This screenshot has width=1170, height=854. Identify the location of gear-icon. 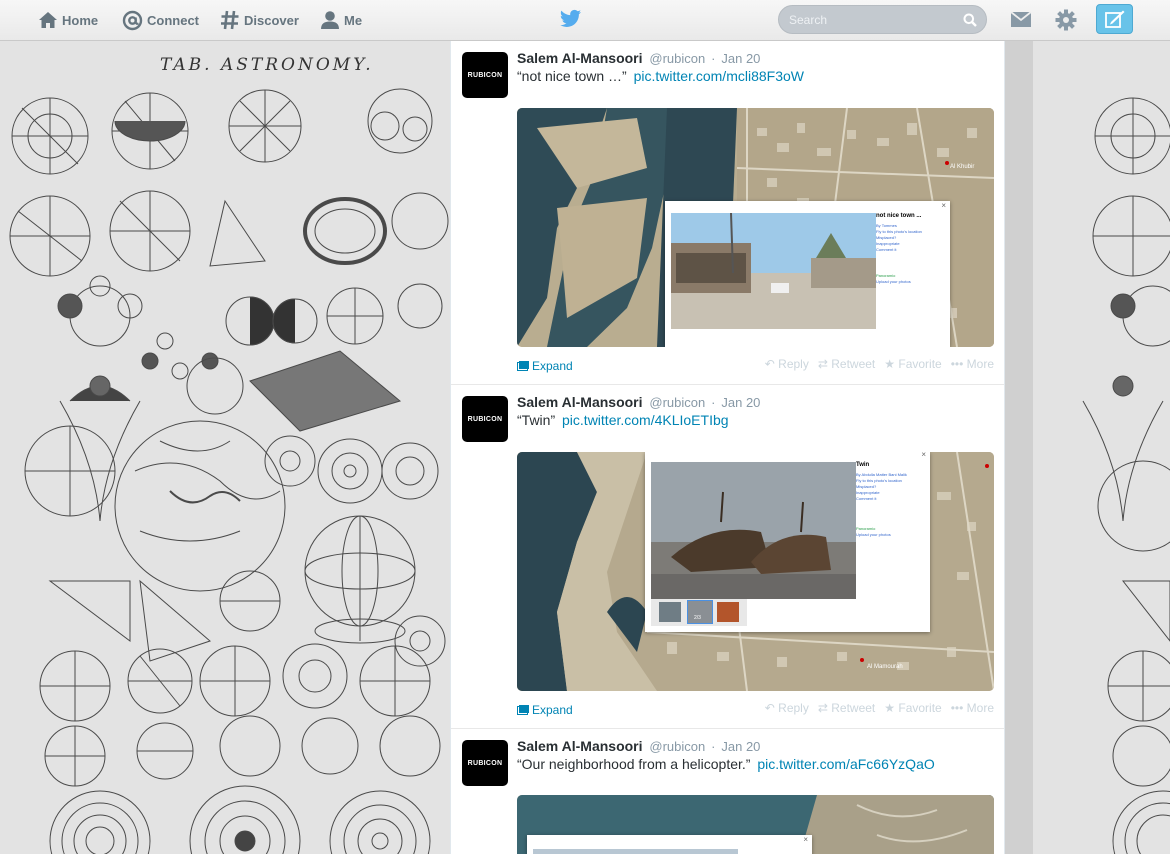
(1066, 20).